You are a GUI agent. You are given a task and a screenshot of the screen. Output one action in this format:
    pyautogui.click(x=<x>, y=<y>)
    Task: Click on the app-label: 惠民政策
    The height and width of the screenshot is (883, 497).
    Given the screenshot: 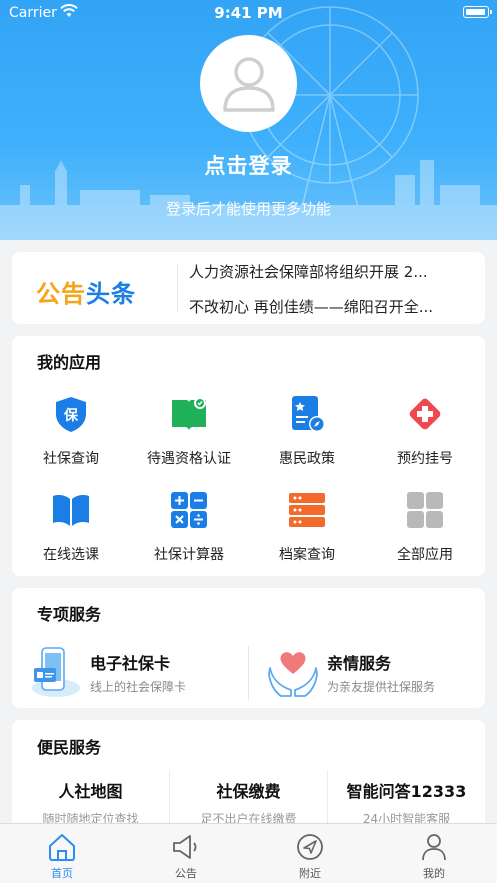 What is the action you would take?
    pyautogui.click(x=307, y=459)
    